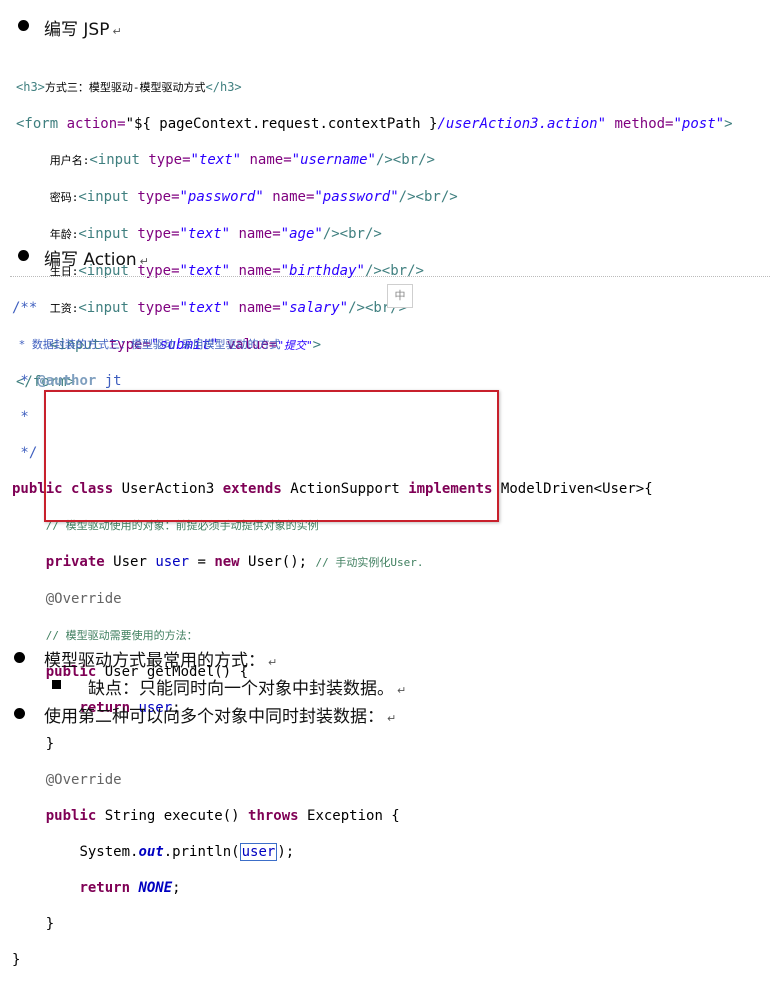 This screenshot has width=775, height=987. Describe the element at coordinates (56, 684) in the screenshot. I see `bullet-square` at that location.